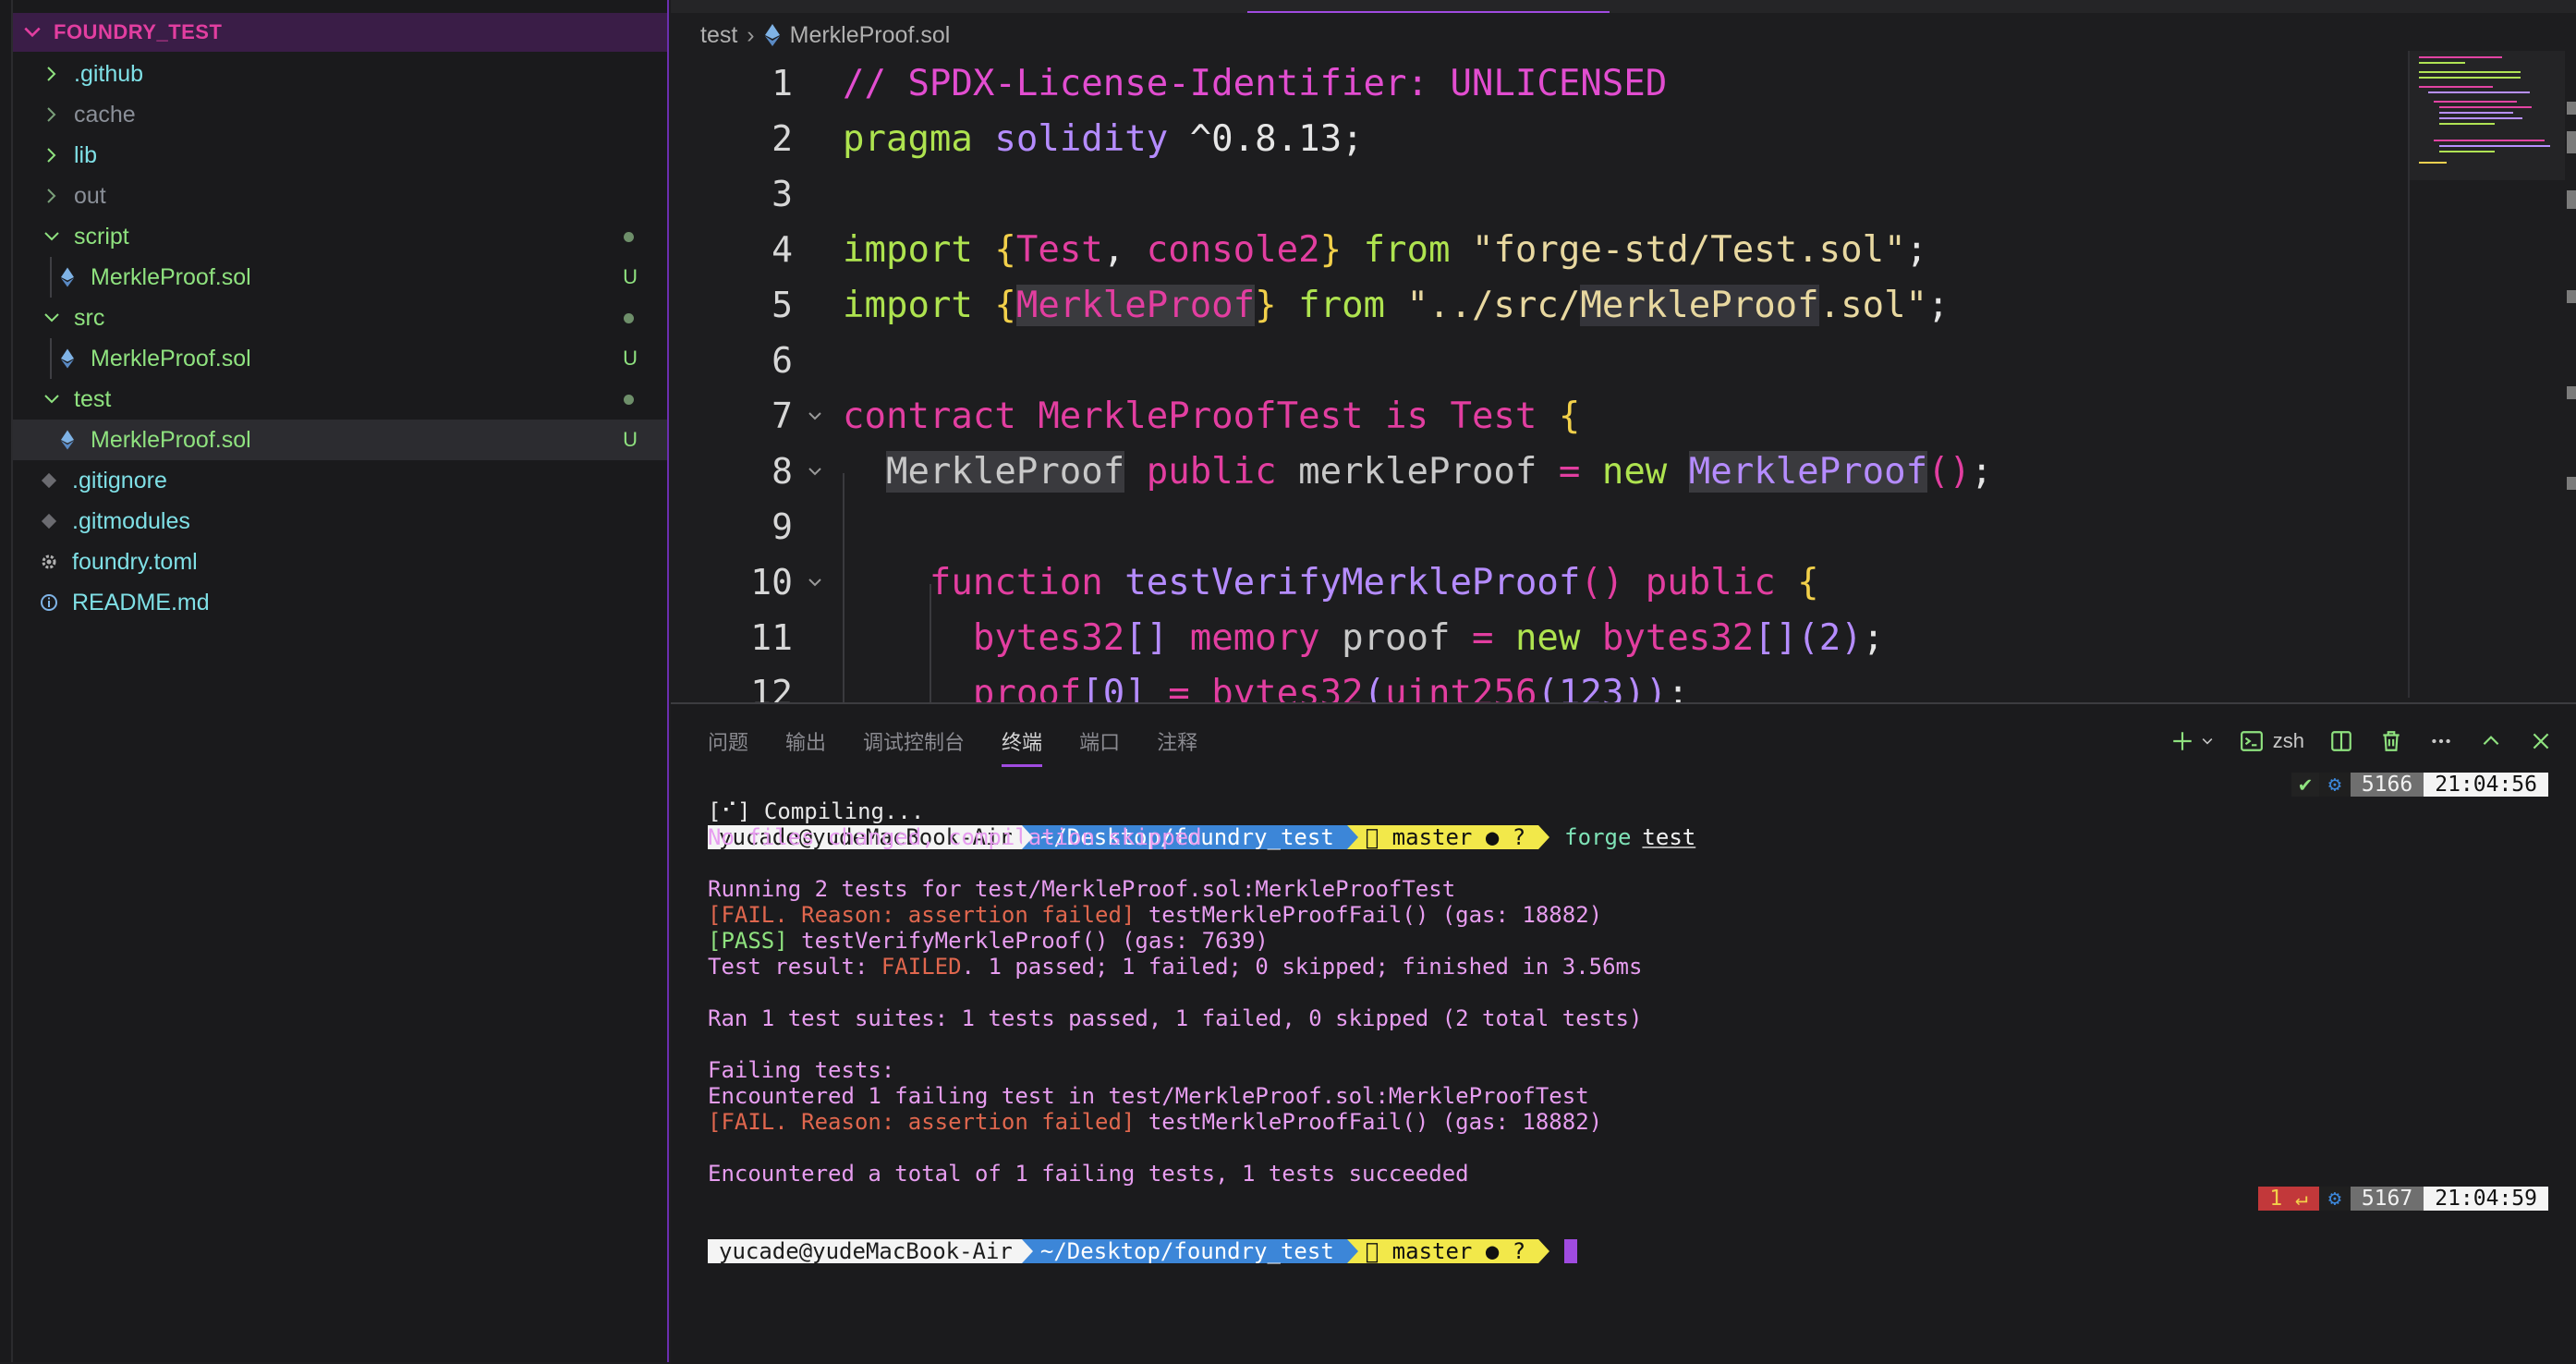  Describe the element at coordinates (2341, 741) in the screenshot. I see `split-terminal-button` at that location.